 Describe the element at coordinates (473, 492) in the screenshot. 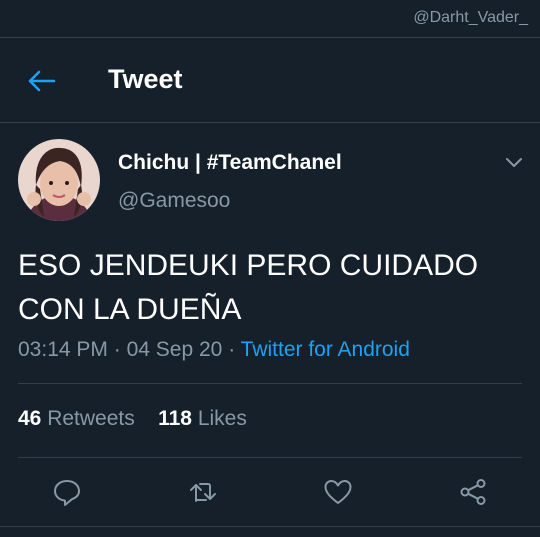

I see `share-icon` at that location.